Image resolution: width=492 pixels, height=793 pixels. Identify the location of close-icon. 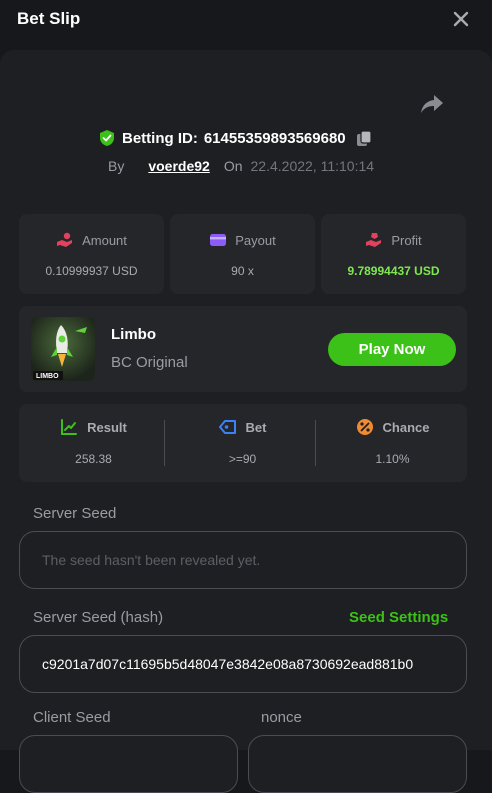
(461, 19).